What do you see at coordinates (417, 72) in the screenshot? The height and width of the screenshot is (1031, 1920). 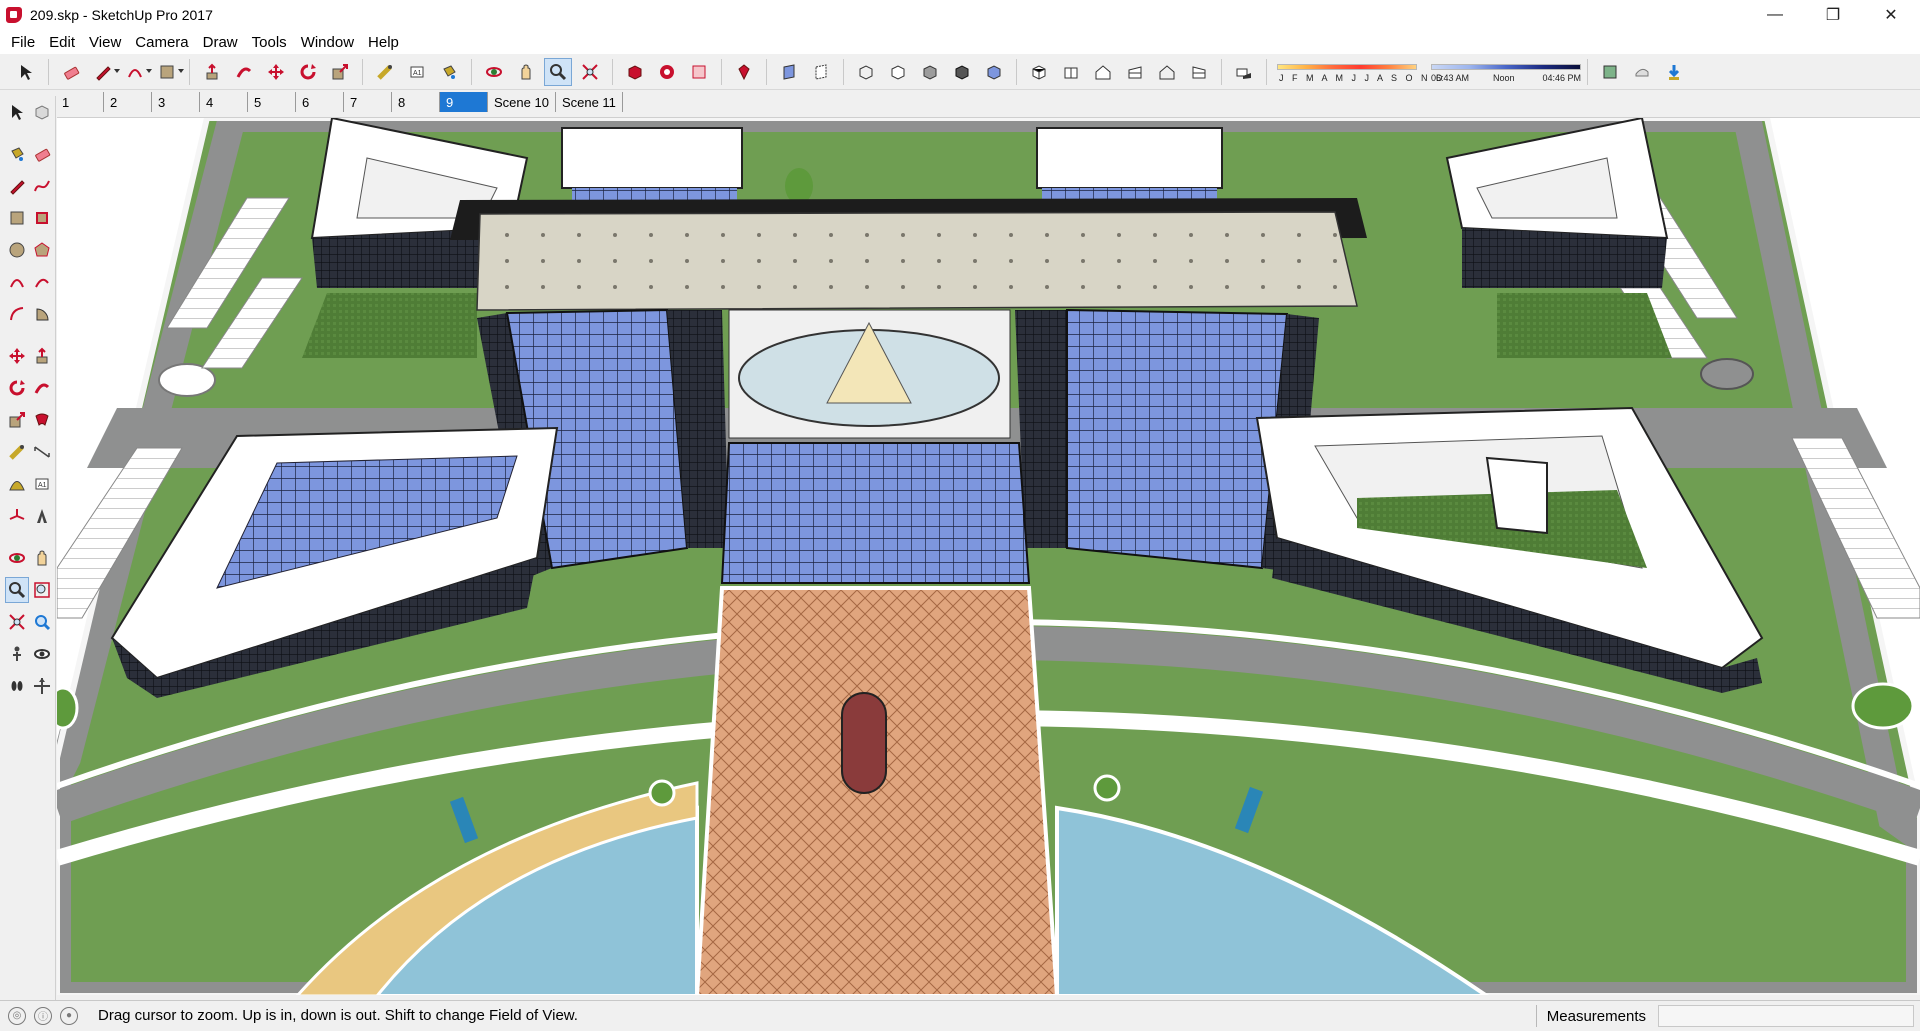 I see `text-button: A1` at bounding box center [417, 72].